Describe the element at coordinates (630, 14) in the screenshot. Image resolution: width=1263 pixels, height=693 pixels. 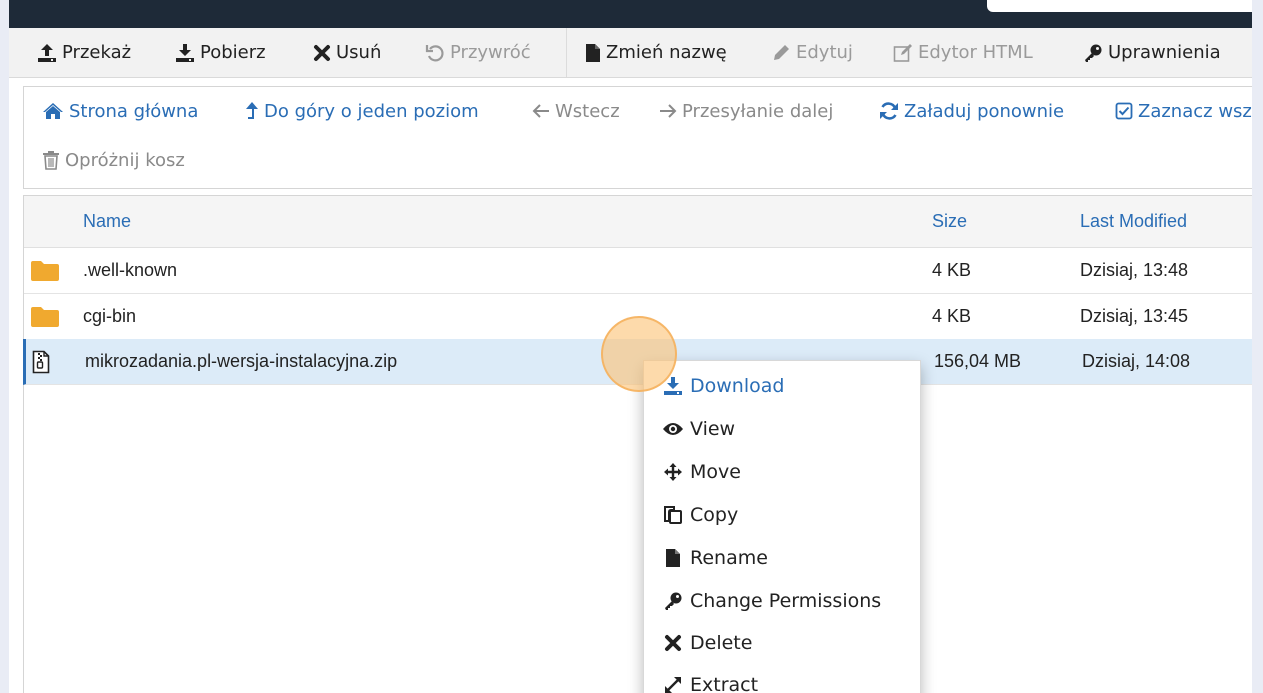
I see `top-header-bar` at that location.